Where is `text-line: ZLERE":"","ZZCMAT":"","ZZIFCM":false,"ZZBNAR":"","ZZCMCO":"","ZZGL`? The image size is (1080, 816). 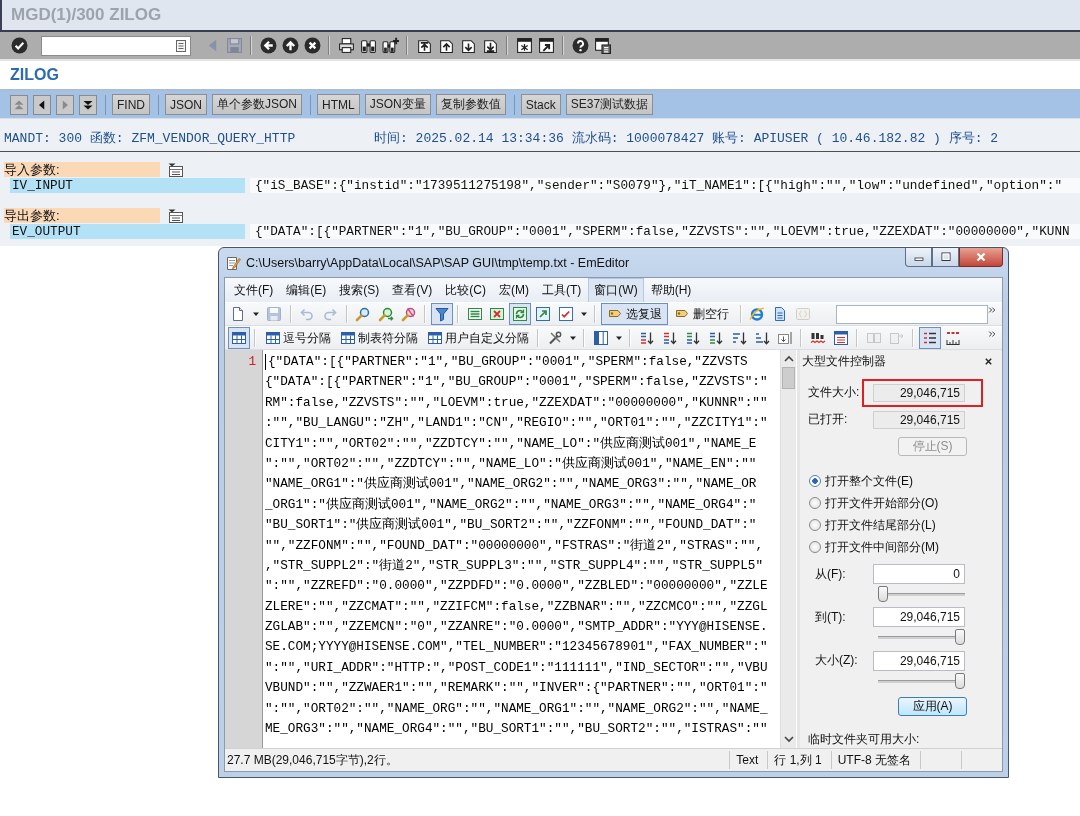 text-line: ZLERE":"","ZZCMAT":"","ZZIFCM":false,"ZZBNAR":"","ZZCMCO":"","ZZGL is located at coordinates (516, 606).